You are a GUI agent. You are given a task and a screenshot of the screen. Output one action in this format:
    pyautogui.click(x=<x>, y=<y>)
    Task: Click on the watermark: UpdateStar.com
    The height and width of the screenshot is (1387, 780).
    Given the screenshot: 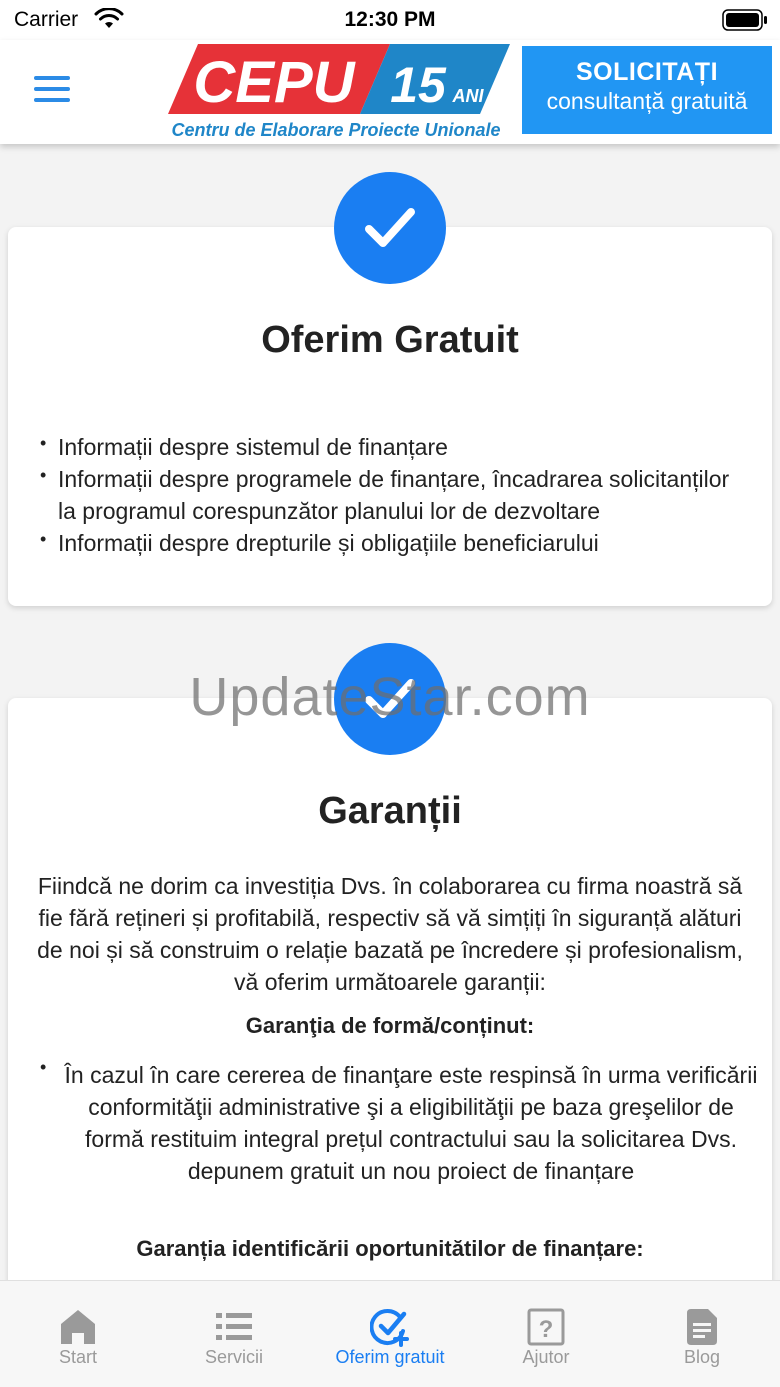 What is the action you would take?
    pyautogui.click(x=390, y=697)
    